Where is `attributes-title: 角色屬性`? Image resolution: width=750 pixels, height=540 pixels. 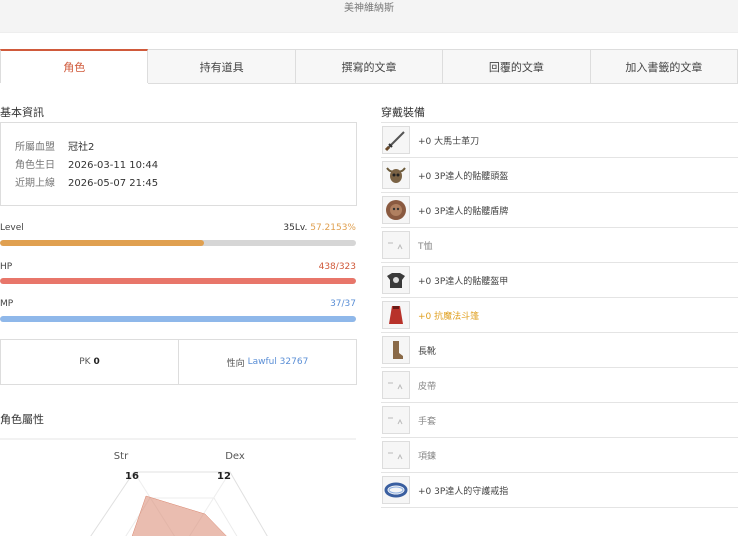
attributes-title: 角色屬性 is located at coordinates (22, 419).